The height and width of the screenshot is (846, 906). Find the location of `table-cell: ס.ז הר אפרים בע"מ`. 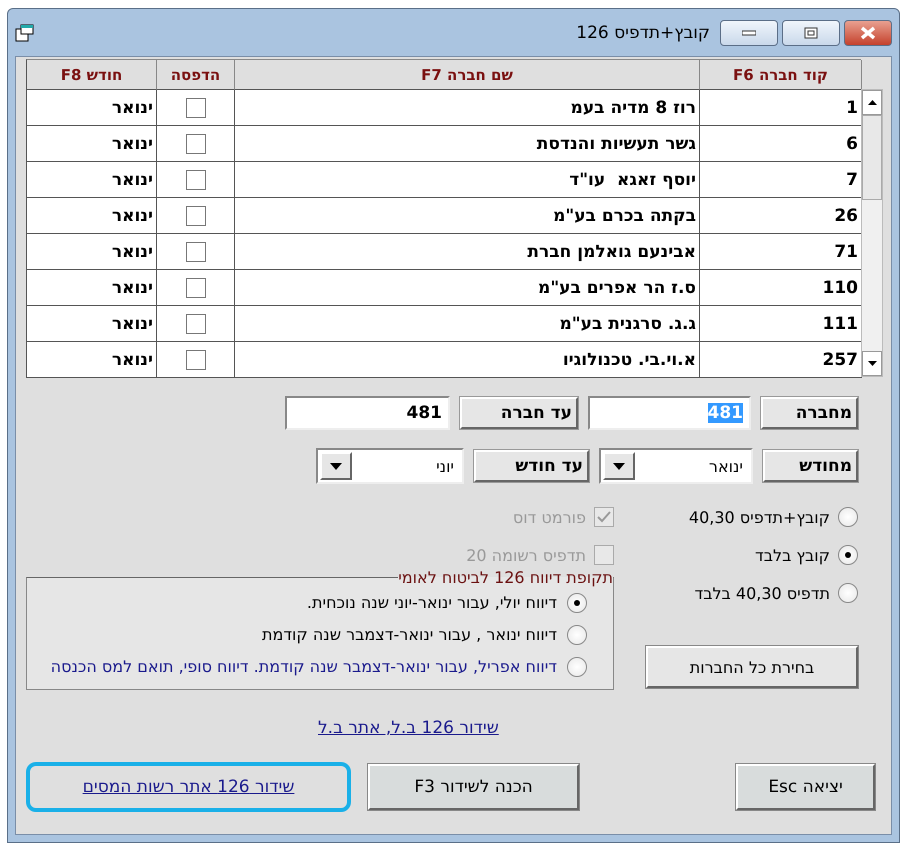

table-cell: ס.ז הר אפרים בע"מ is located at coordinates (467, 288).